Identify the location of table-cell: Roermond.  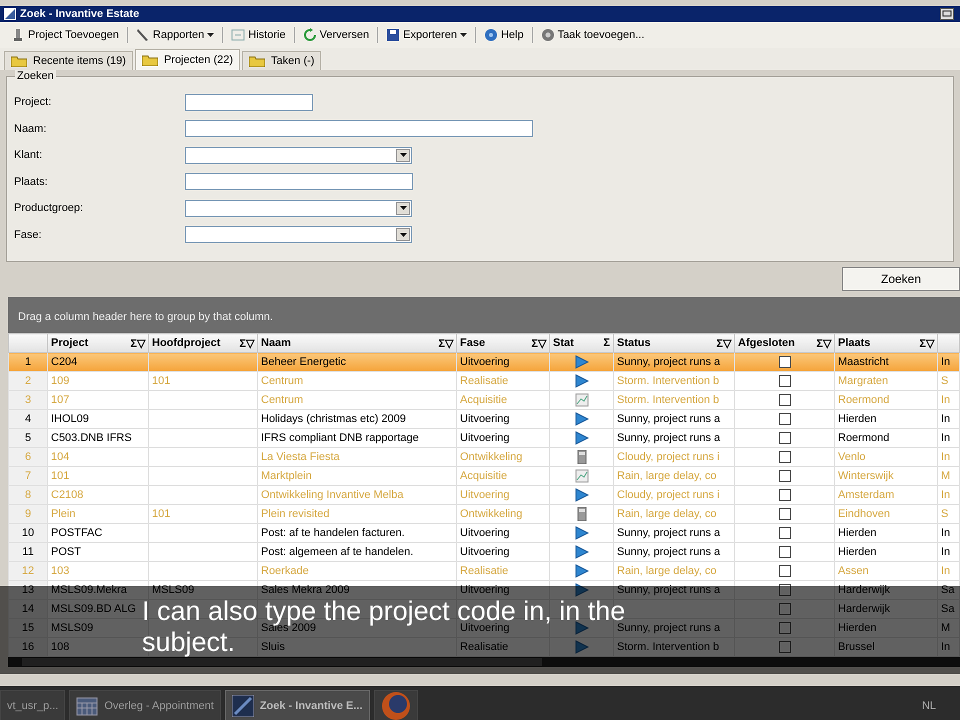
(864, 438).